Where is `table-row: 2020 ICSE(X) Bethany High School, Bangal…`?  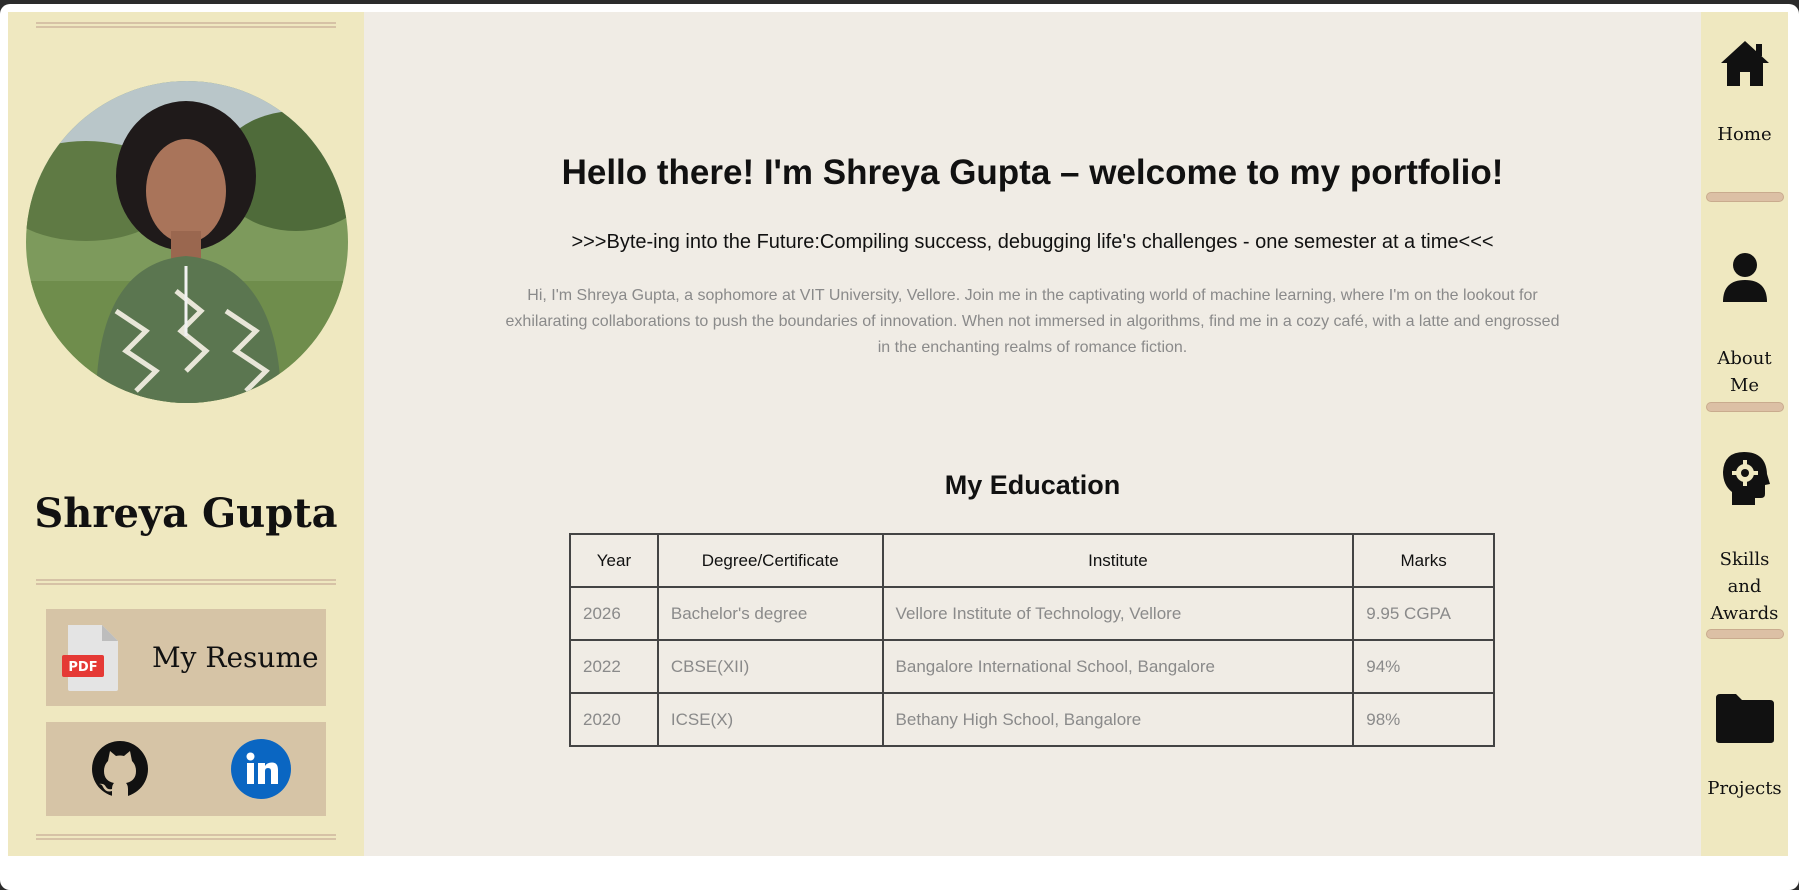
table-row: 2020 ICSE(X) Bethany High School, Bangal… is located at coordinates (1032, 719).